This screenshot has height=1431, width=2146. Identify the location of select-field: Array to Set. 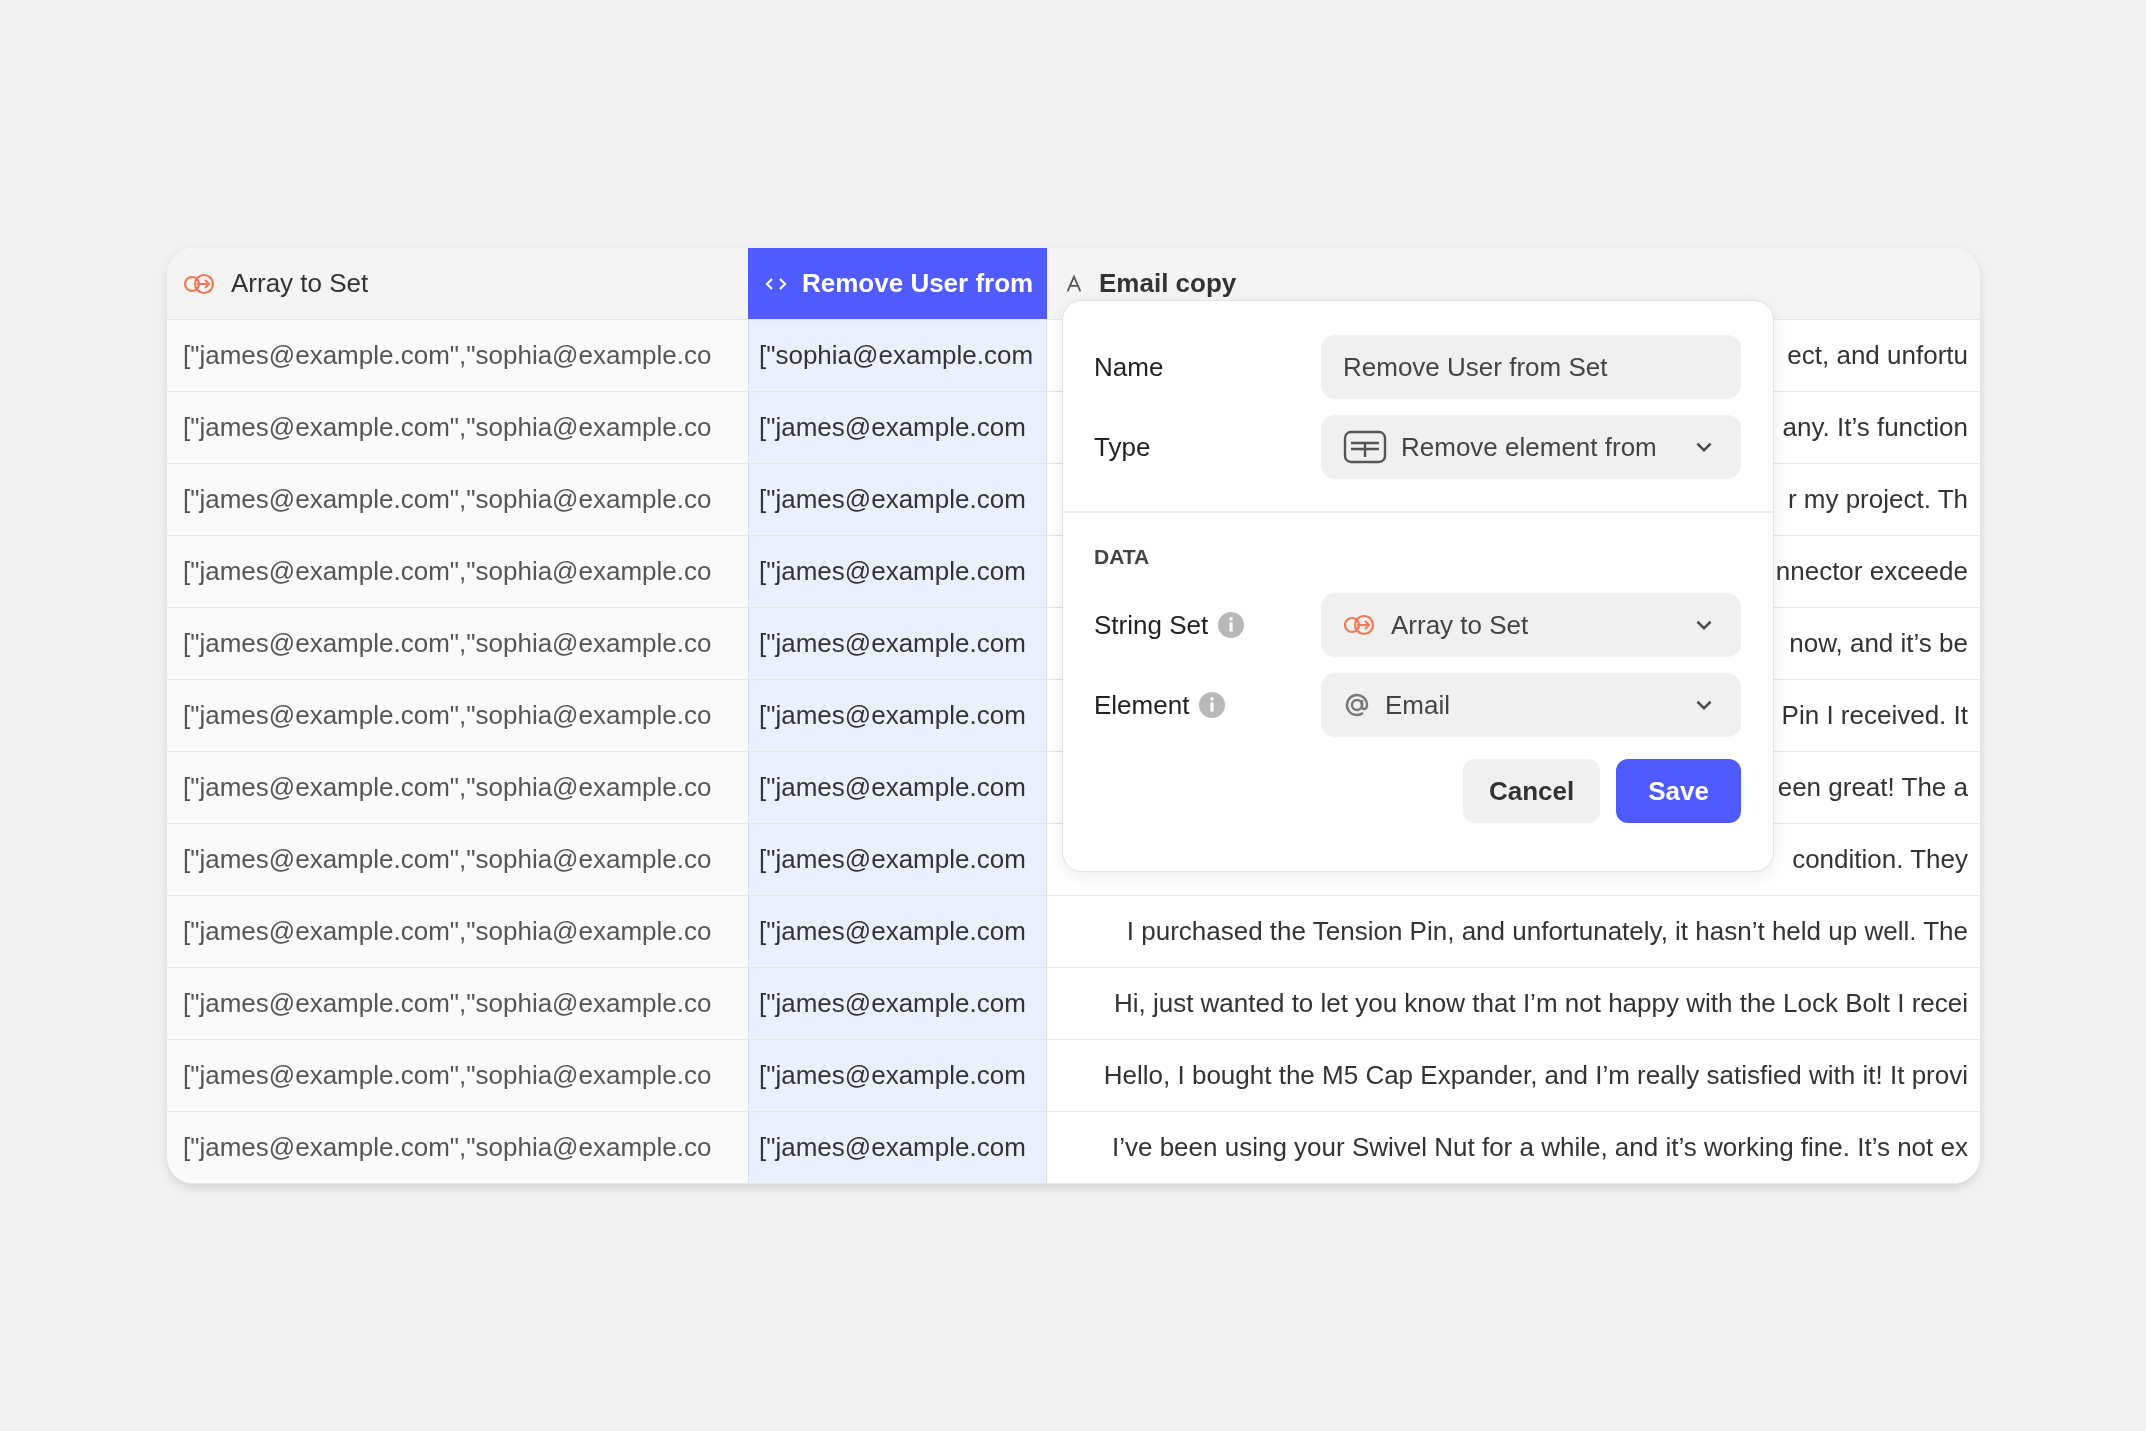
(1531, 625).